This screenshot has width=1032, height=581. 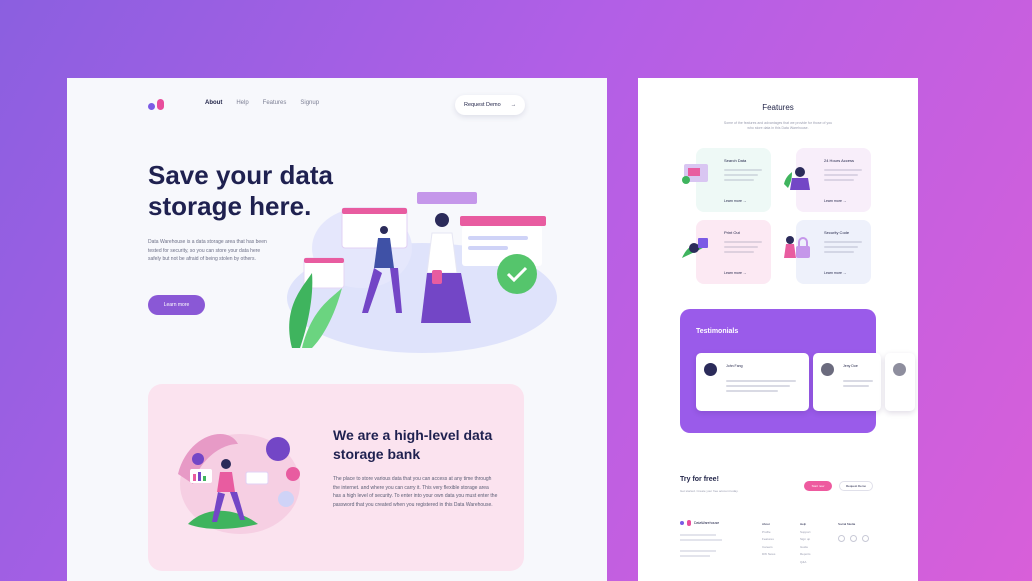 What do you see at coordinates (726, 180) in the screenshot?
I see `feature-card-search: Search Data Learn more →` at bounding box center [726, 180].